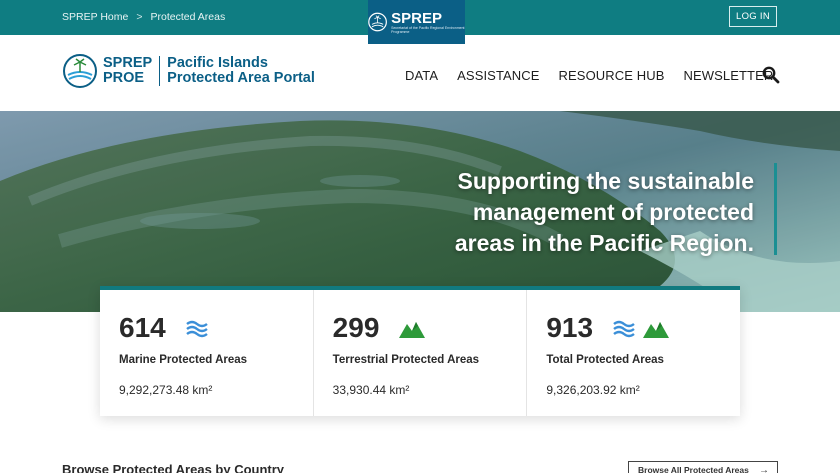 The width and height of the screenshot is (840, 473). Describe the element at coordinates (124, 78) in the screenshot. I see `logo-mark-proe: PROE` at that location.